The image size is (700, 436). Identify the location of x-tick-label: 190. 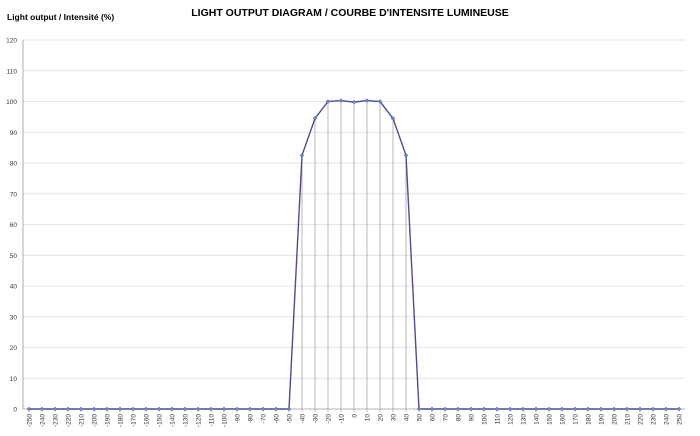
(601, 419).